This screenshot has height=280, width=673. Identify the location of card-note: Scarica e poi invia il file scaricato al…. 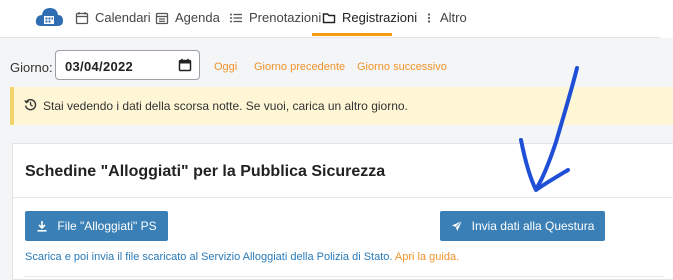
(242, 257).